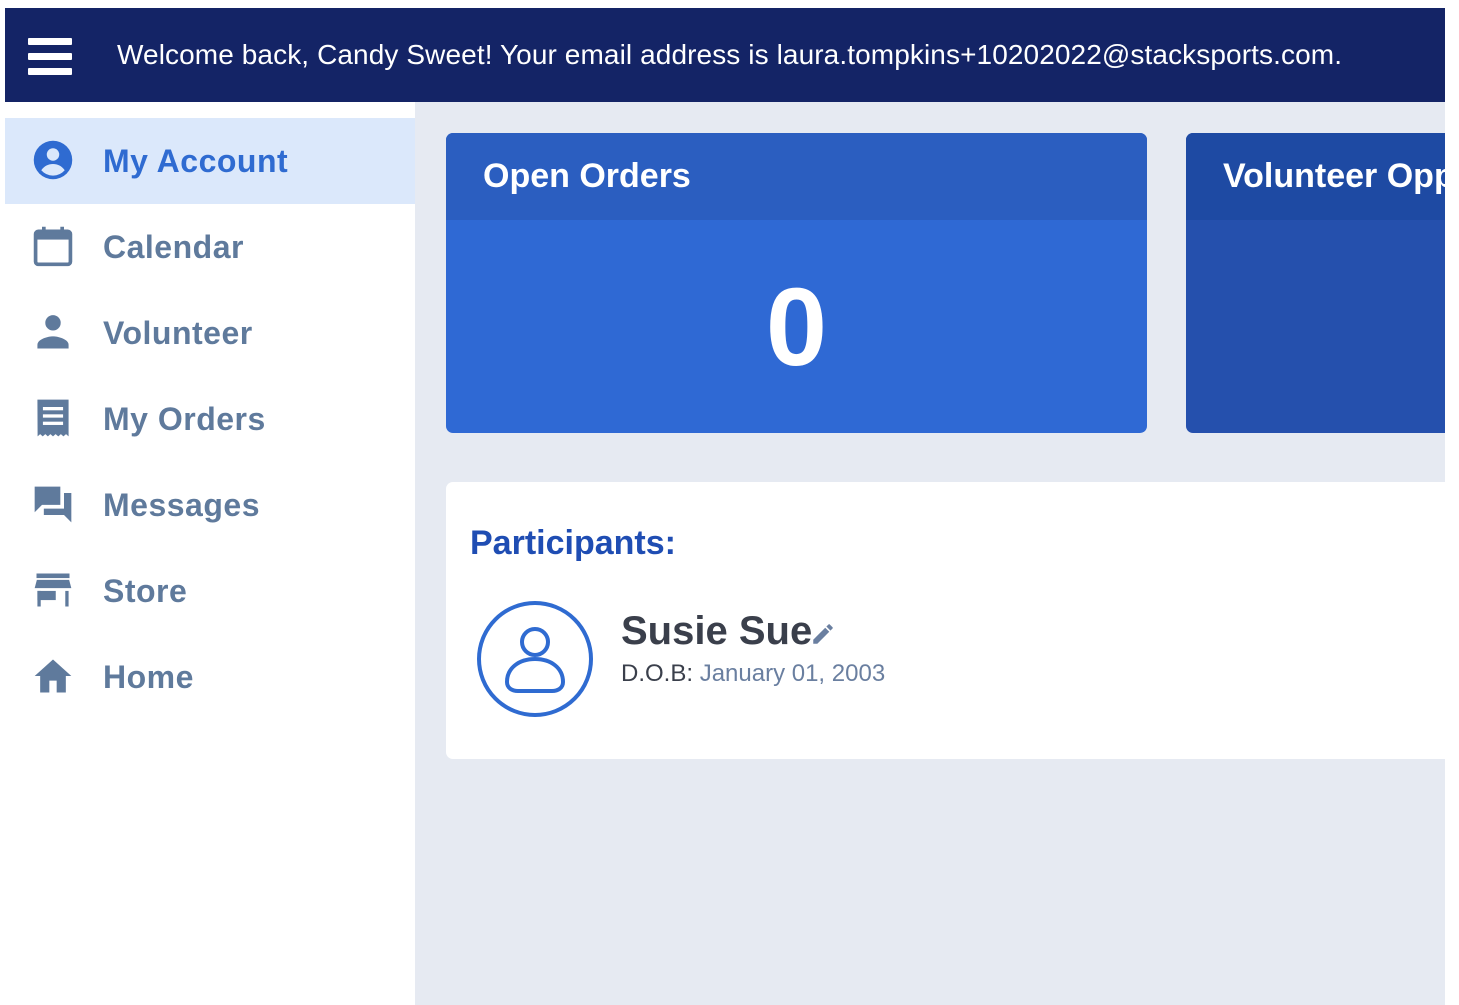 Image resolution: width=1459 pixels, height=1005 pixels. I want to click on sidebar-item-my-orders: My Orders, so click(210, 419).